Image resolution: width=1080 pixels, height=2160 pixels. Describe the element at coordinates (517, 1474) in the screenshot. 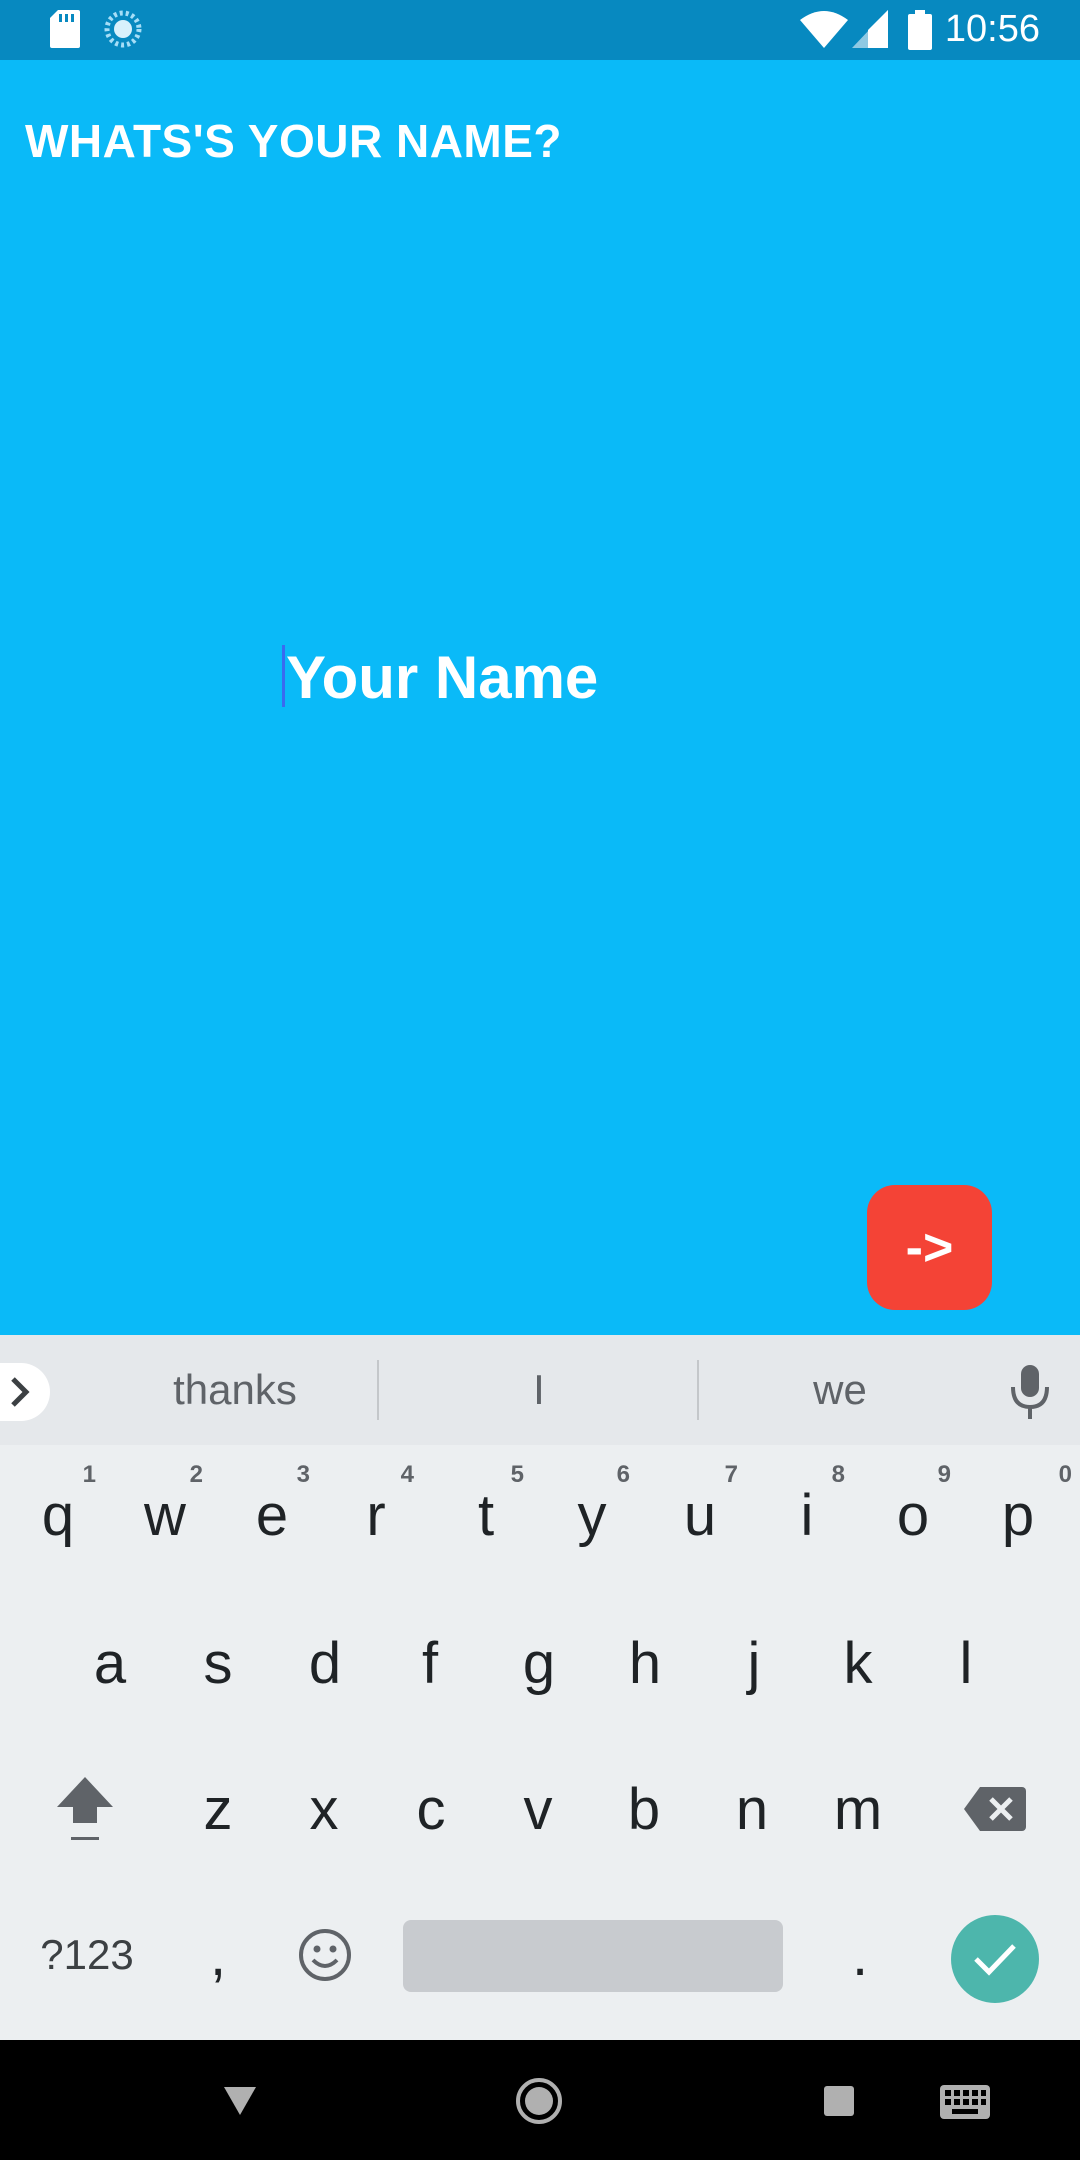

I see `key-hint: 5` at that location.